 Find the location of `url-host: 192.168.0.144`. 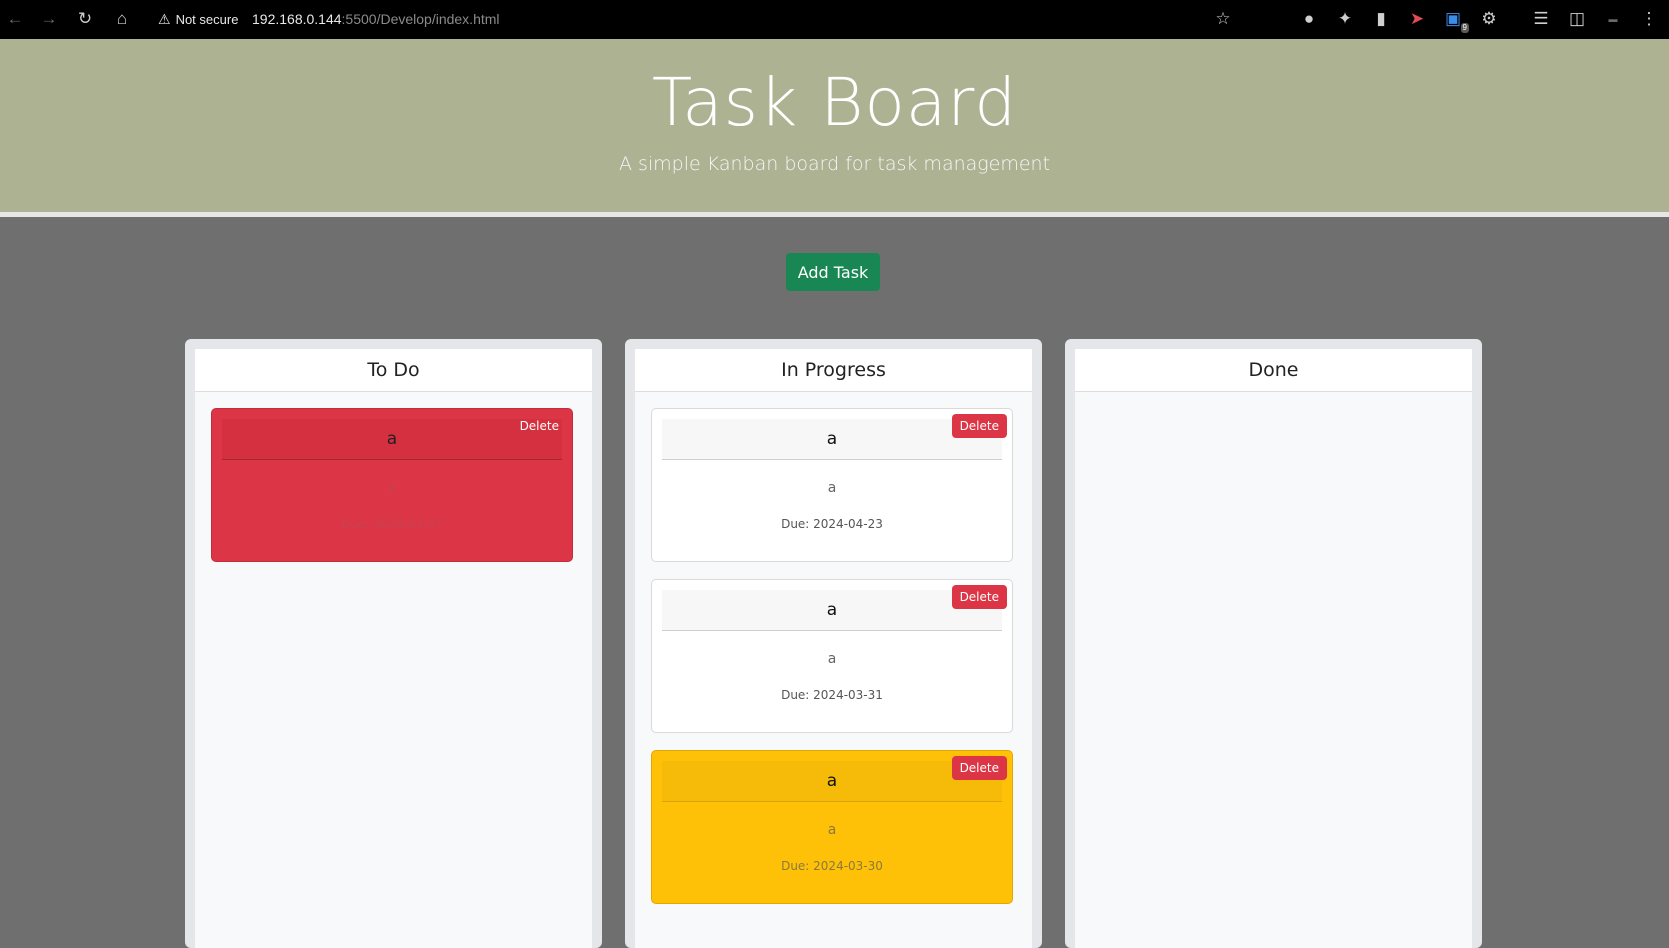

url-host: 192.168.0.144 is located at coordinates (297, 19).